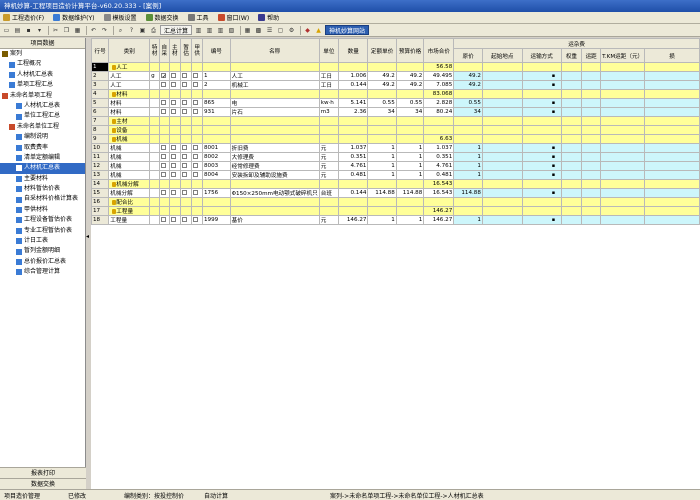 This screenshot has height=500, width=700. I want to click on qty-cell: 1.006, so click(353, 76).